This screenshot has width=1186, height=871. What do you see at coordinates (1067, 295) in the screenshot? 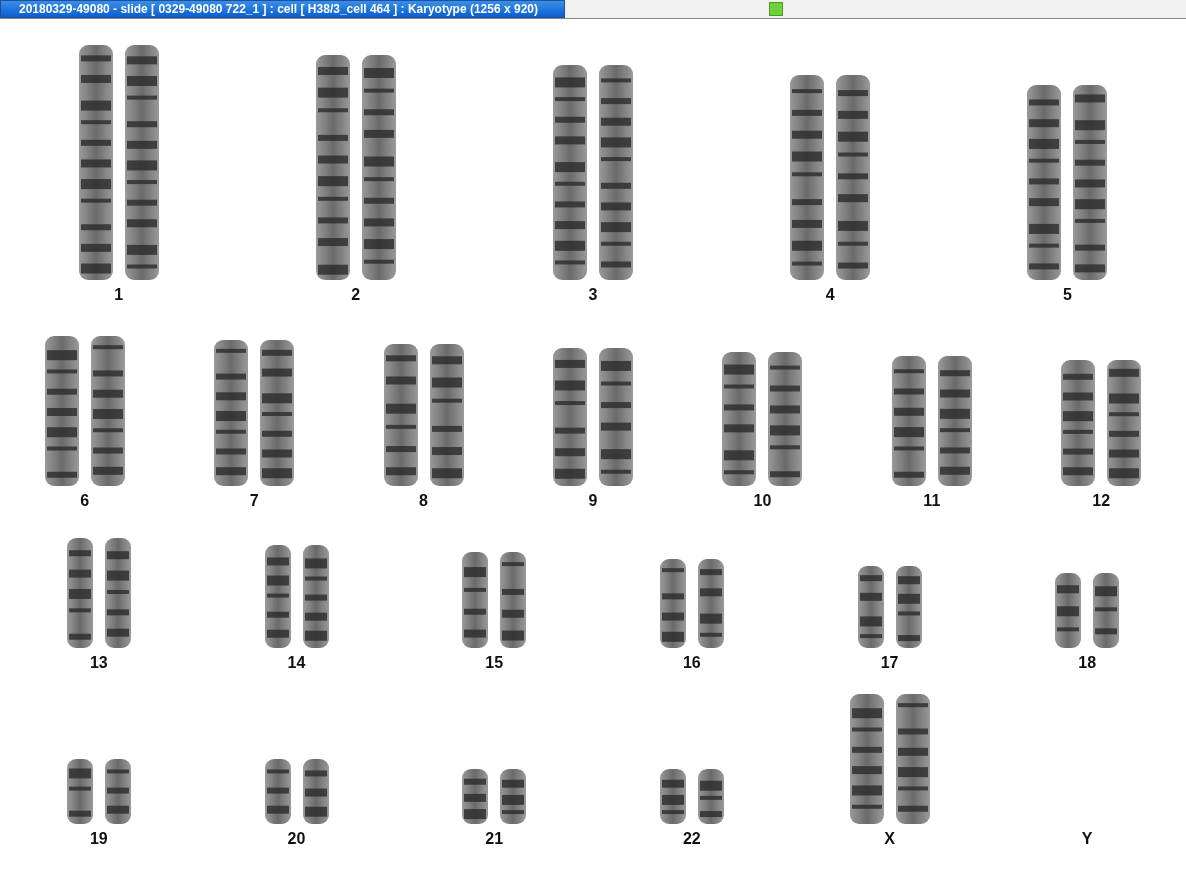
I see `chromosome-label: 5` at bounding box center [1067, 295].